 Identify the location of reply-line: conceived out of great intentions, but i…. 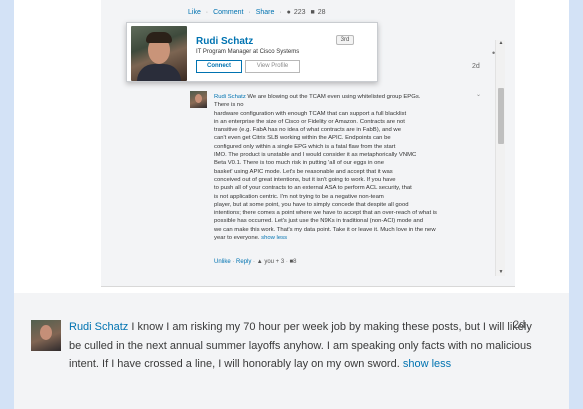
(305, 179).